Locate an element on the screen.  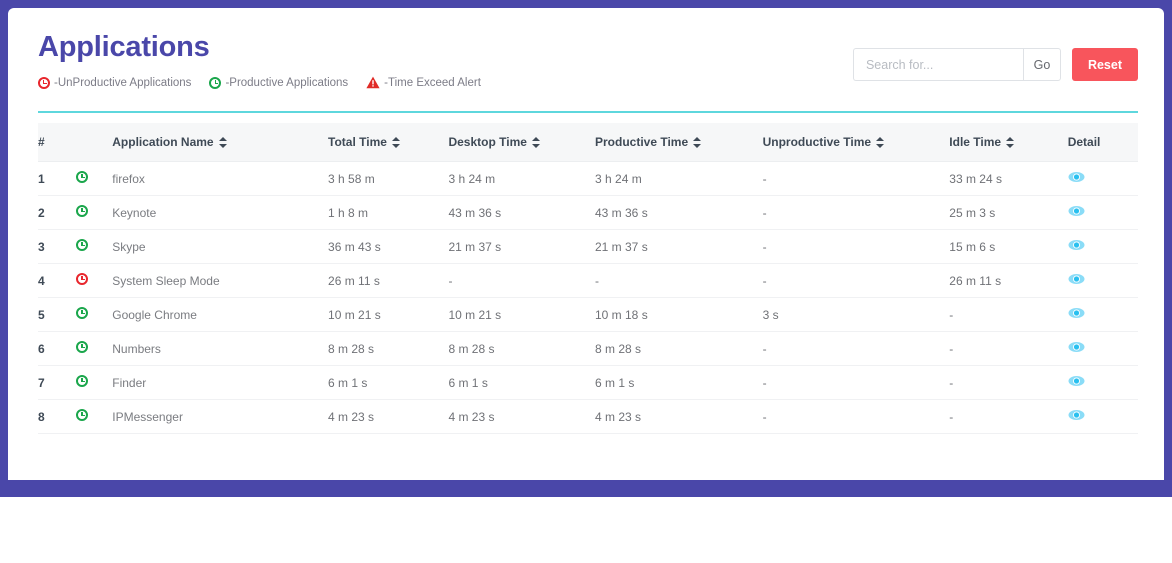
row-desktop-time: 3 h 24 m is located at coordinates (521, 178).